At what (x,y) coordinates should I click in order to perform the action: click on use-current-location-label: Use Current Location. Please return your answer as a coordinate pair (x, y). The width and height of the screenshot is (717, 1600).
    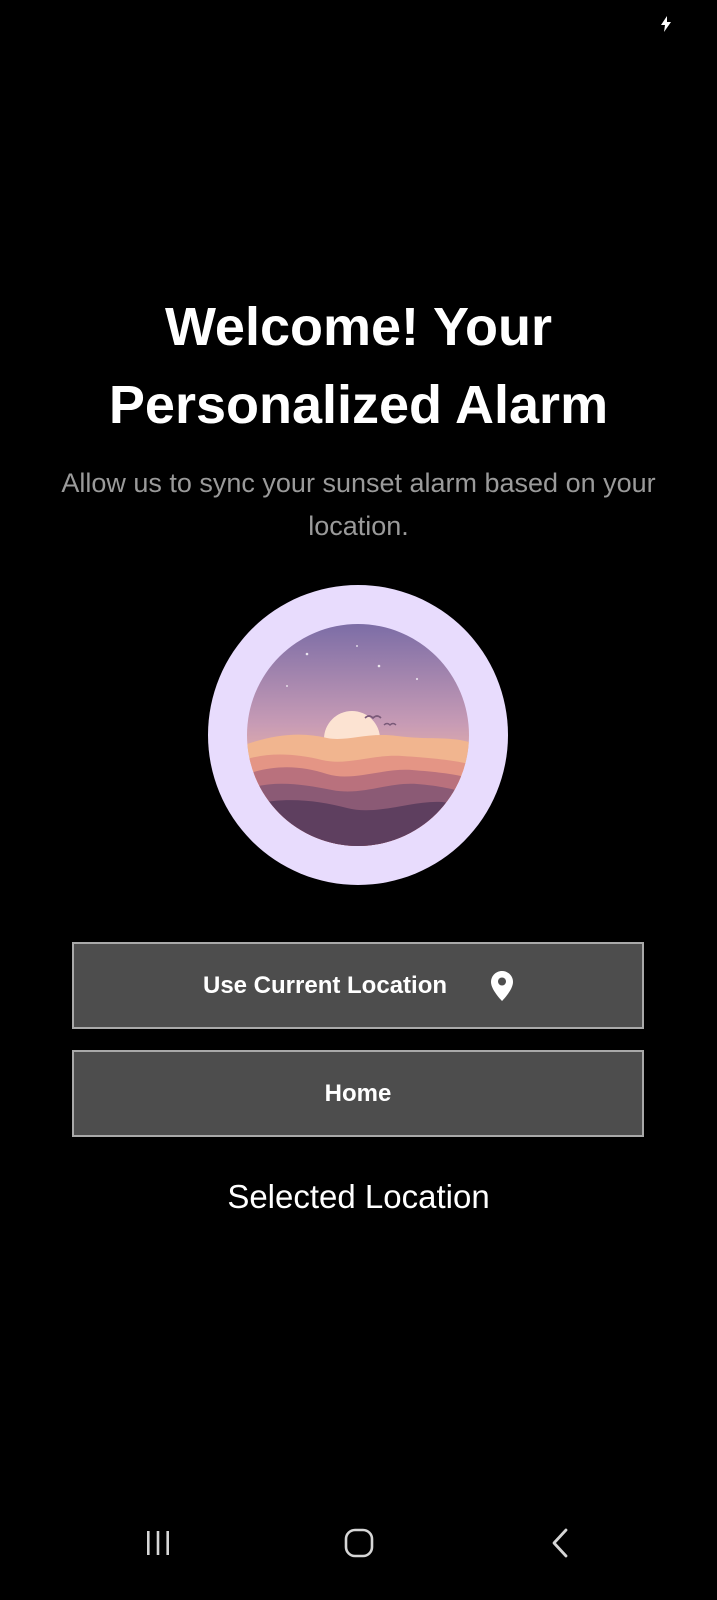
    Looking at the image, I should click on (325, 985).